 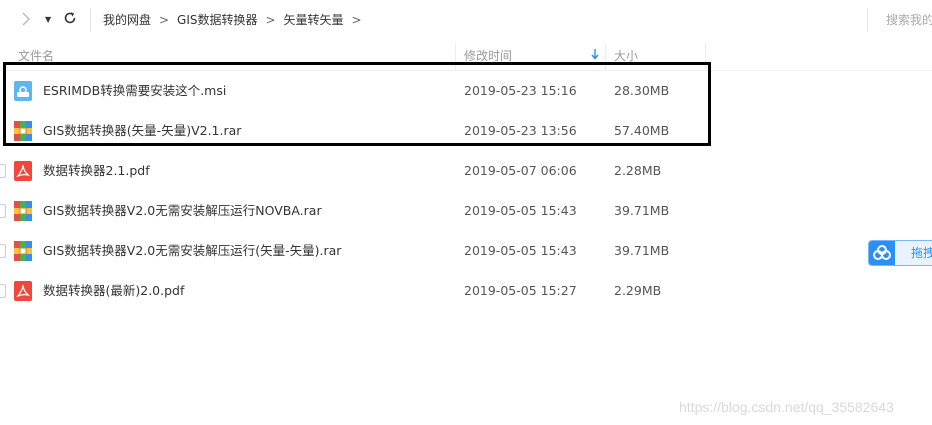 I want to click on drag-tab-label: 拖拽, so click(x=921, y=253).